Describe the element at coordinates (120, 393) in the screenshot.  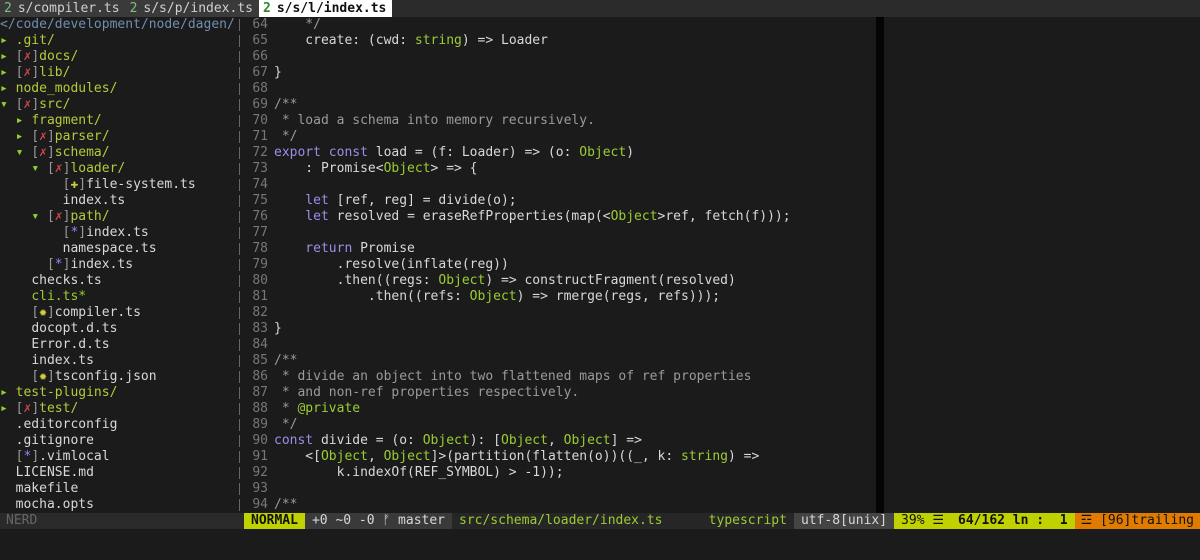
I see `tree-dir: ▸ test-plugins/` at that location.